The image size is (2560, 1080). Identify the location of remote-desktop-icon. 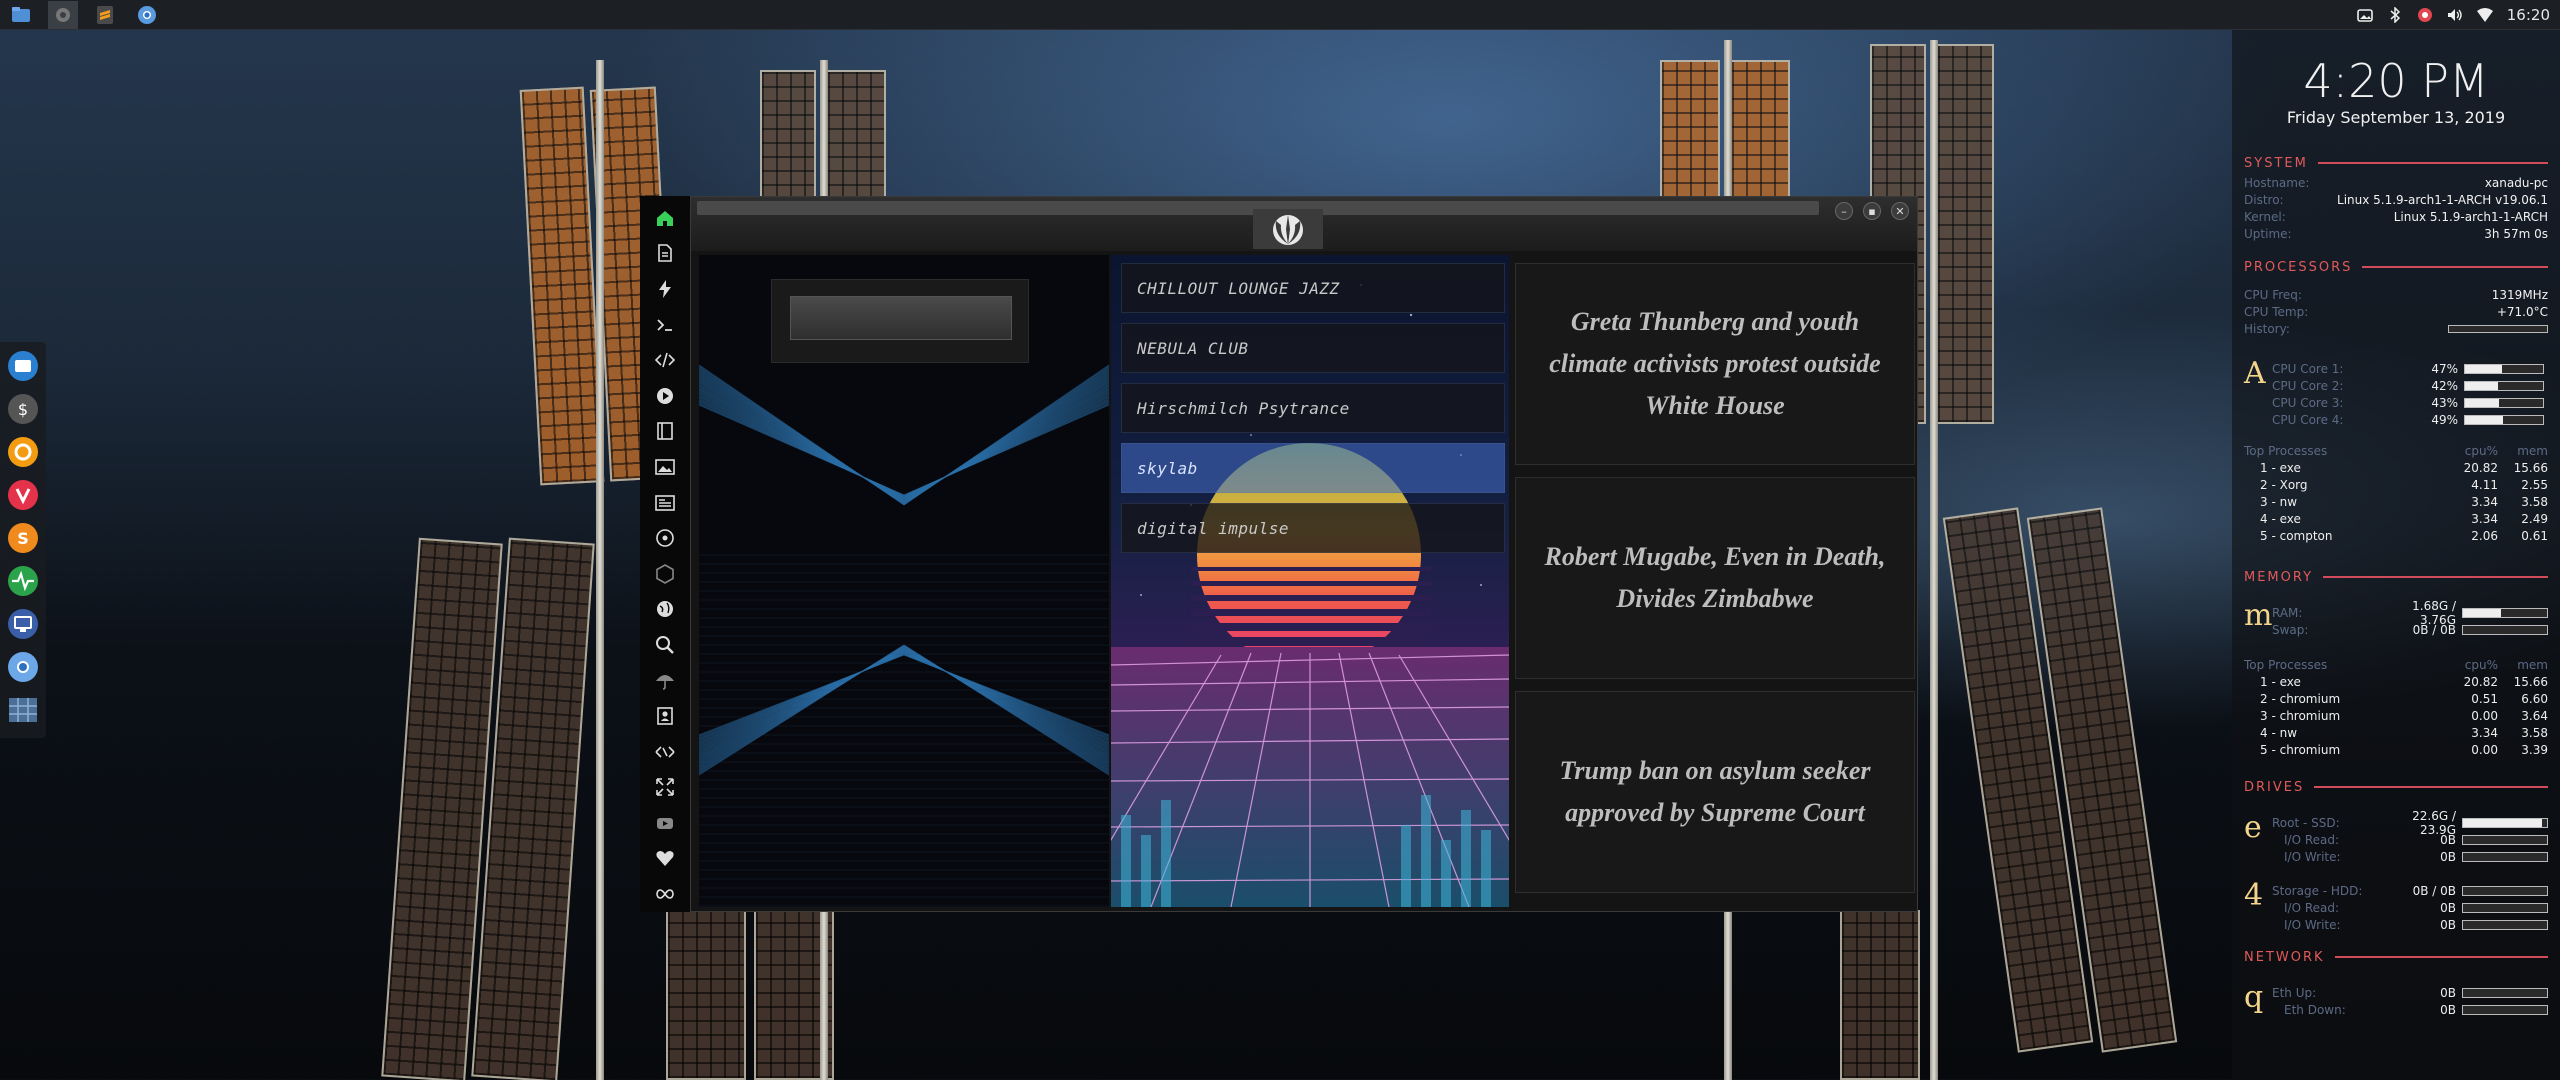
(23, 624).